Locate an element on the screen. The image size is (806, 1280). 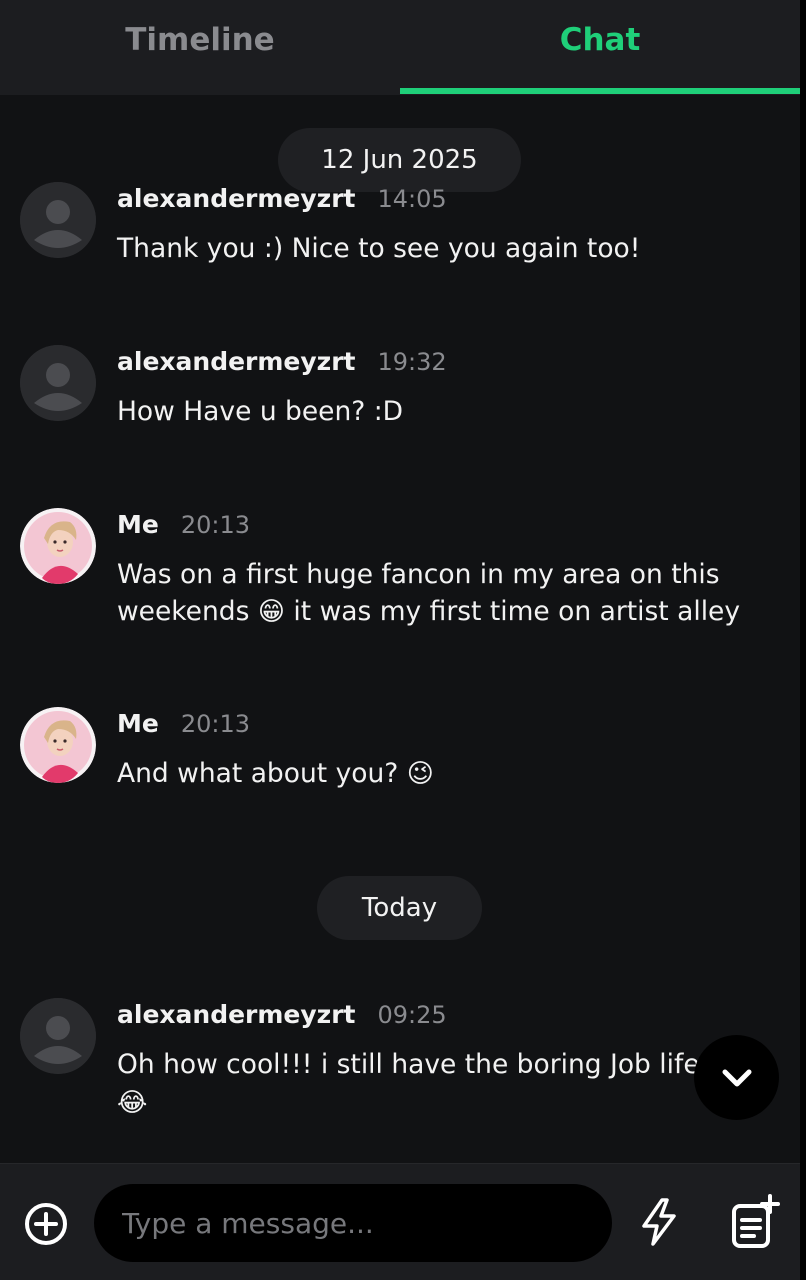
scroll-to-bottom-button is located at coordinates (736, 1077).